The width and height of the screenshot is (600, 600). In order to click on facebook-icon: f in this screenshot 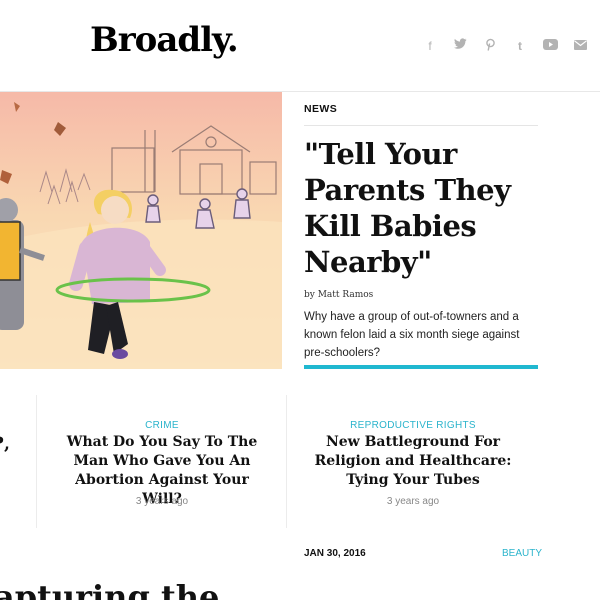, I will do `click(430, 46)`.